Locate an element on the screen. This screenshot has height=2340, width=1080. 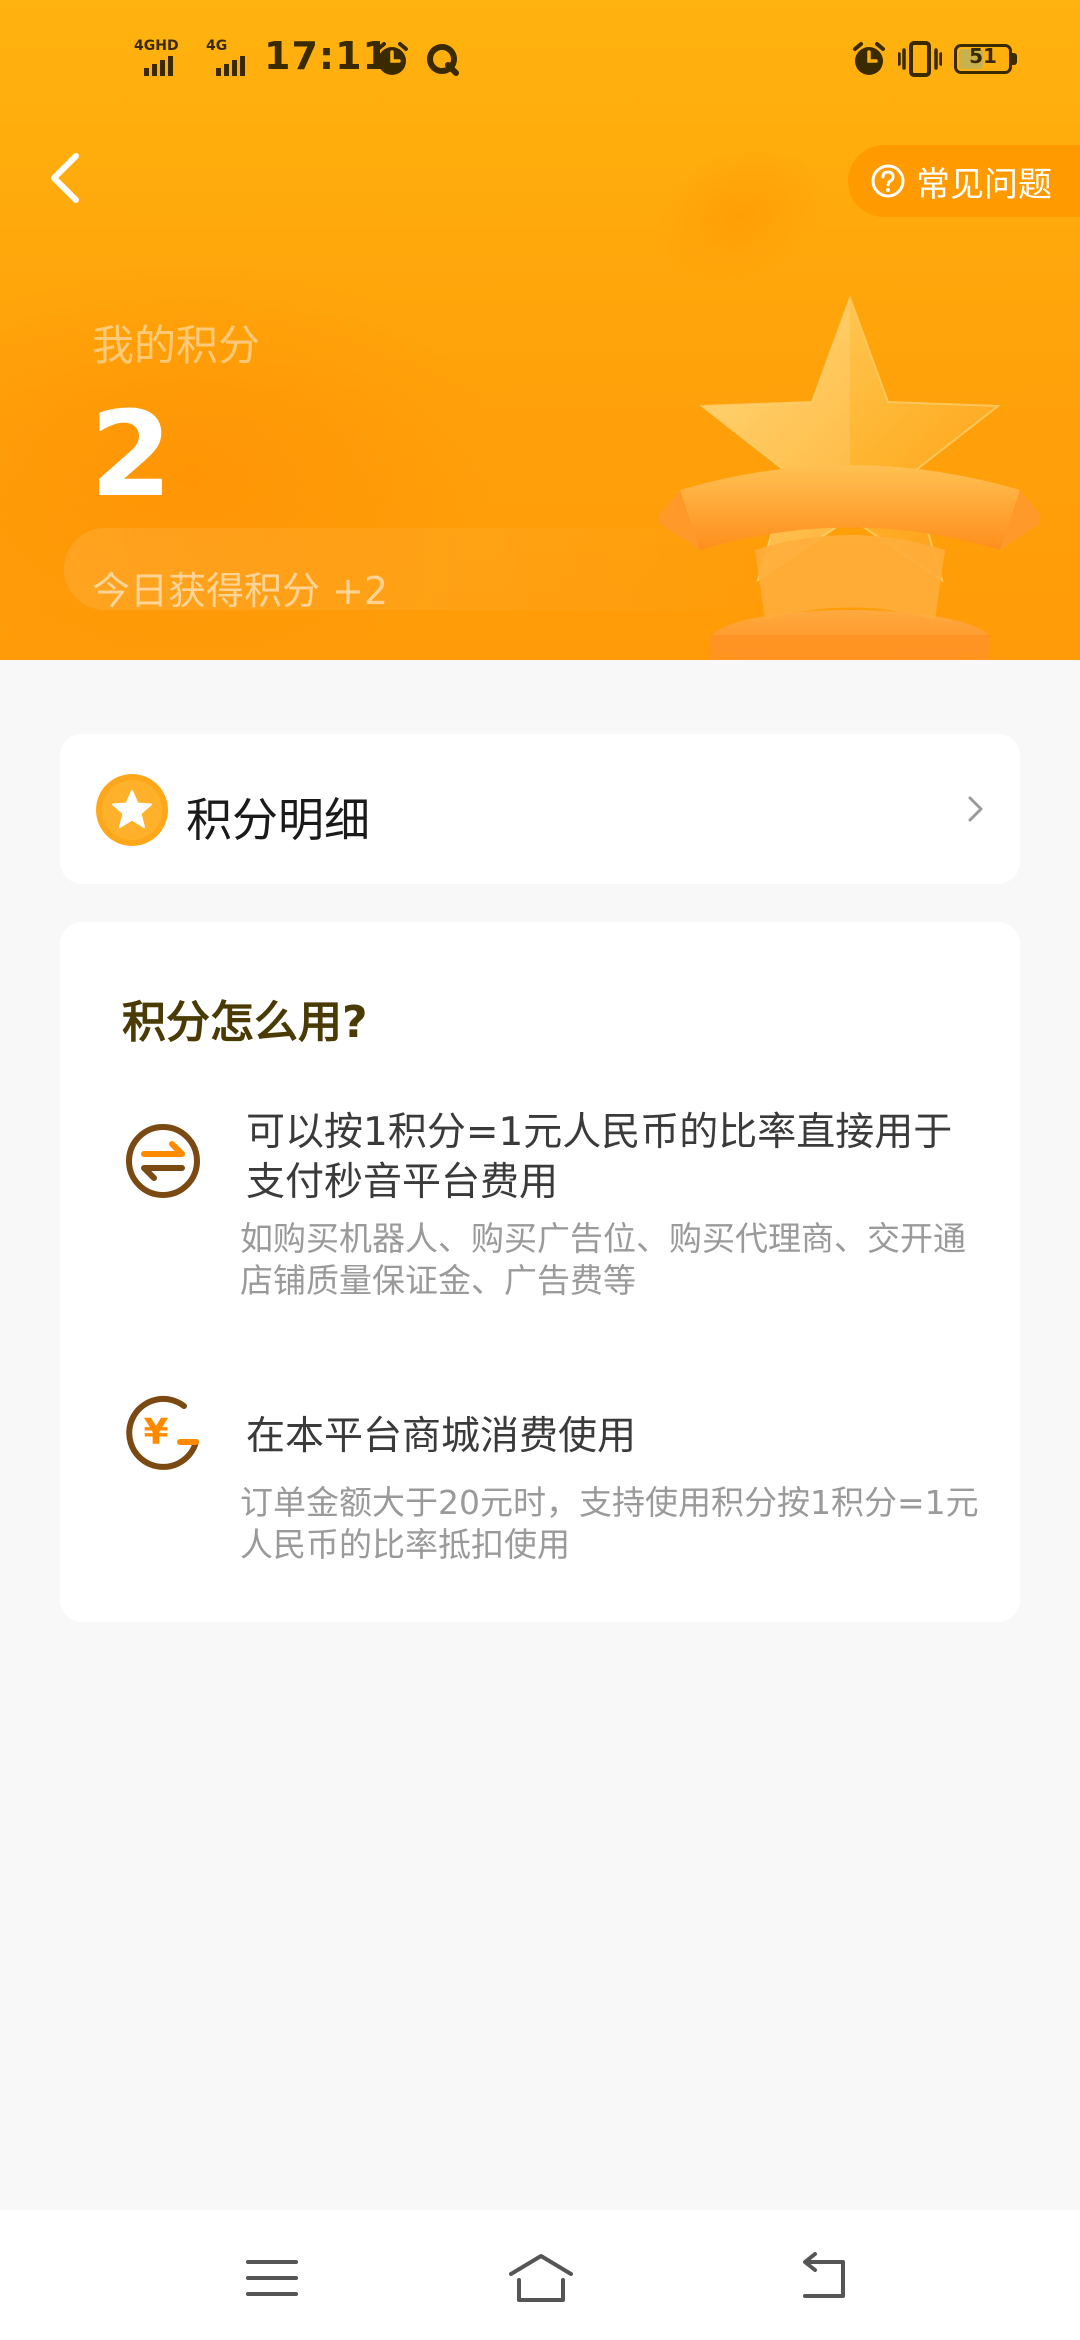
usage-title: 积分怎么用? is located at coordinates (245, 1022).